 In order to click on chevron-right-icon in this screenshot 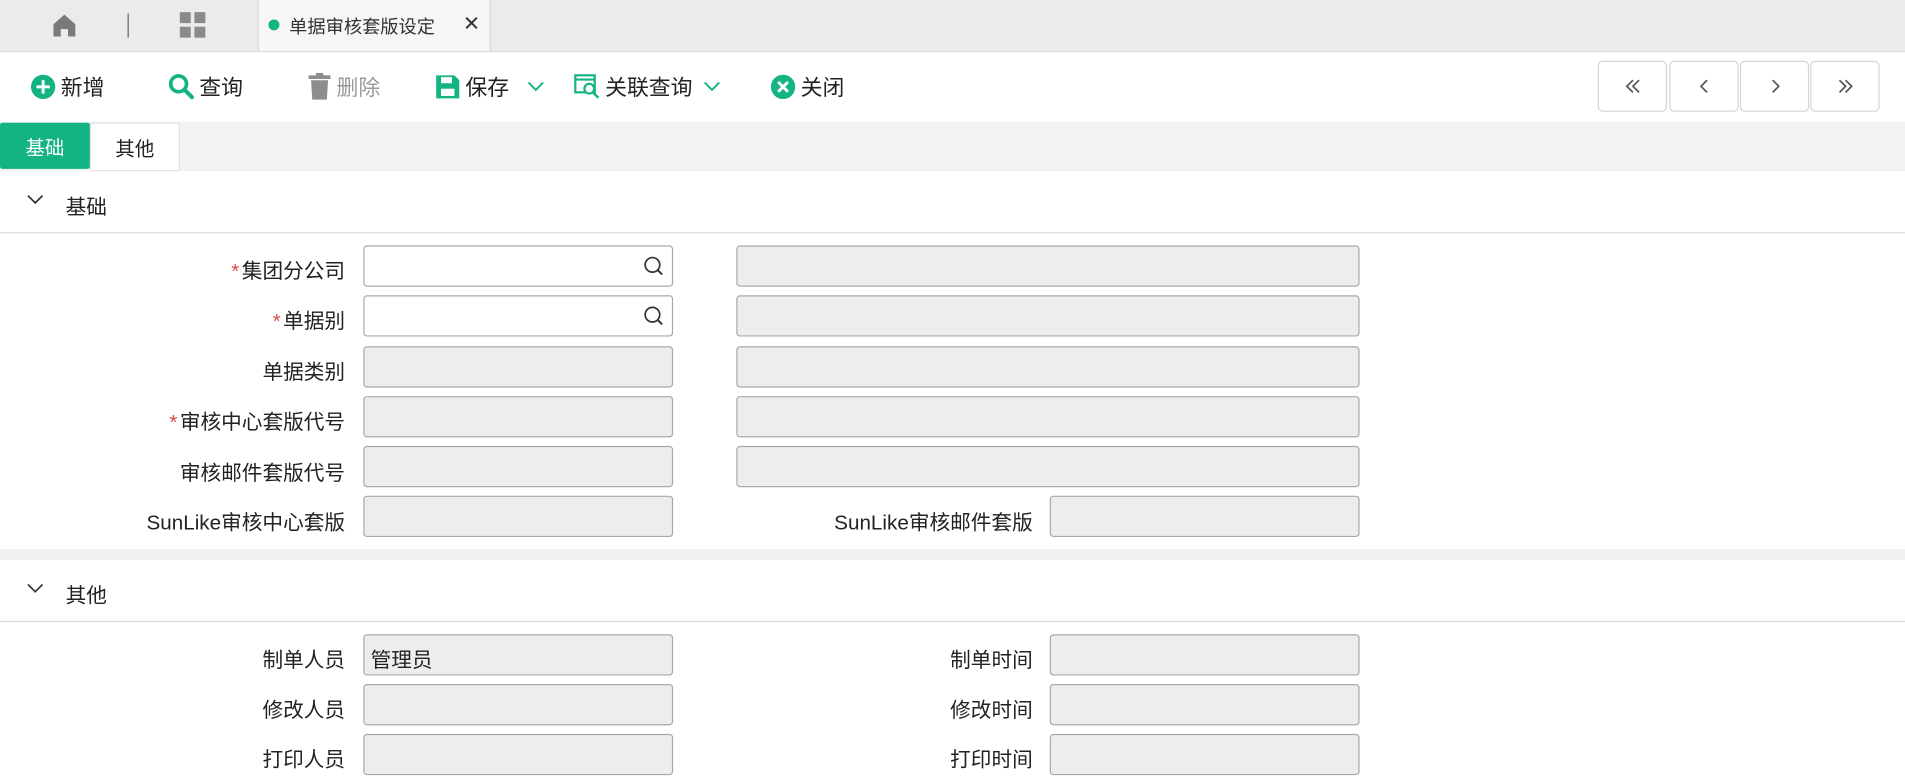, I will do `click(1775, 86)`.